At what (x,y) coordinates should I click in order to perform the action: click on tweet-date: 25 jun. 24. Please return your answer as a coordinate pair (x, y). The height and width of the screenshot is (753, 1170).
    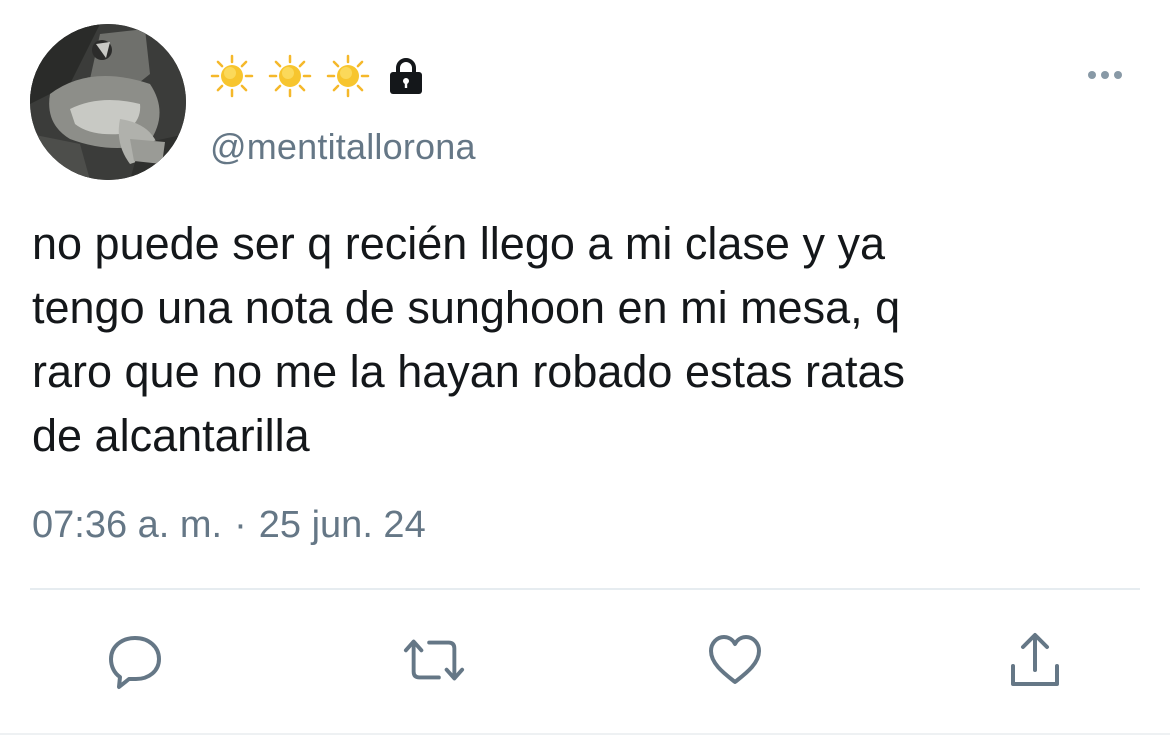
    Looking at the image, I should click on (342, 525).